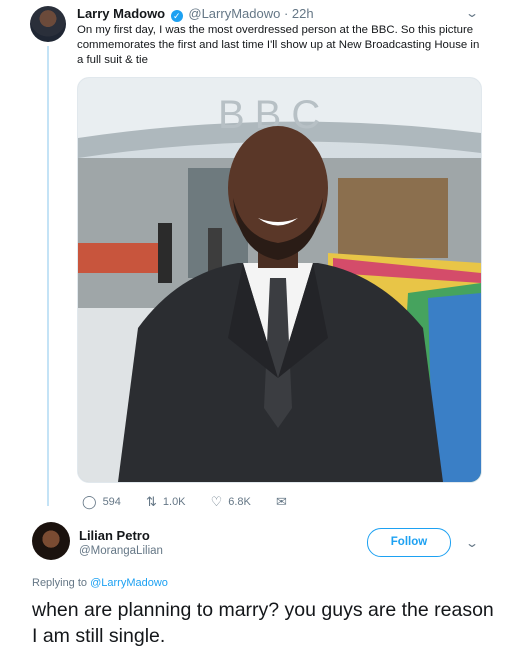 The height and width of the screenshot is (657, 509). I want to click on tweet-actions: ◯ 594 ⇅ 1.0K ♡ 6.8K ✉, so click(198, 502).